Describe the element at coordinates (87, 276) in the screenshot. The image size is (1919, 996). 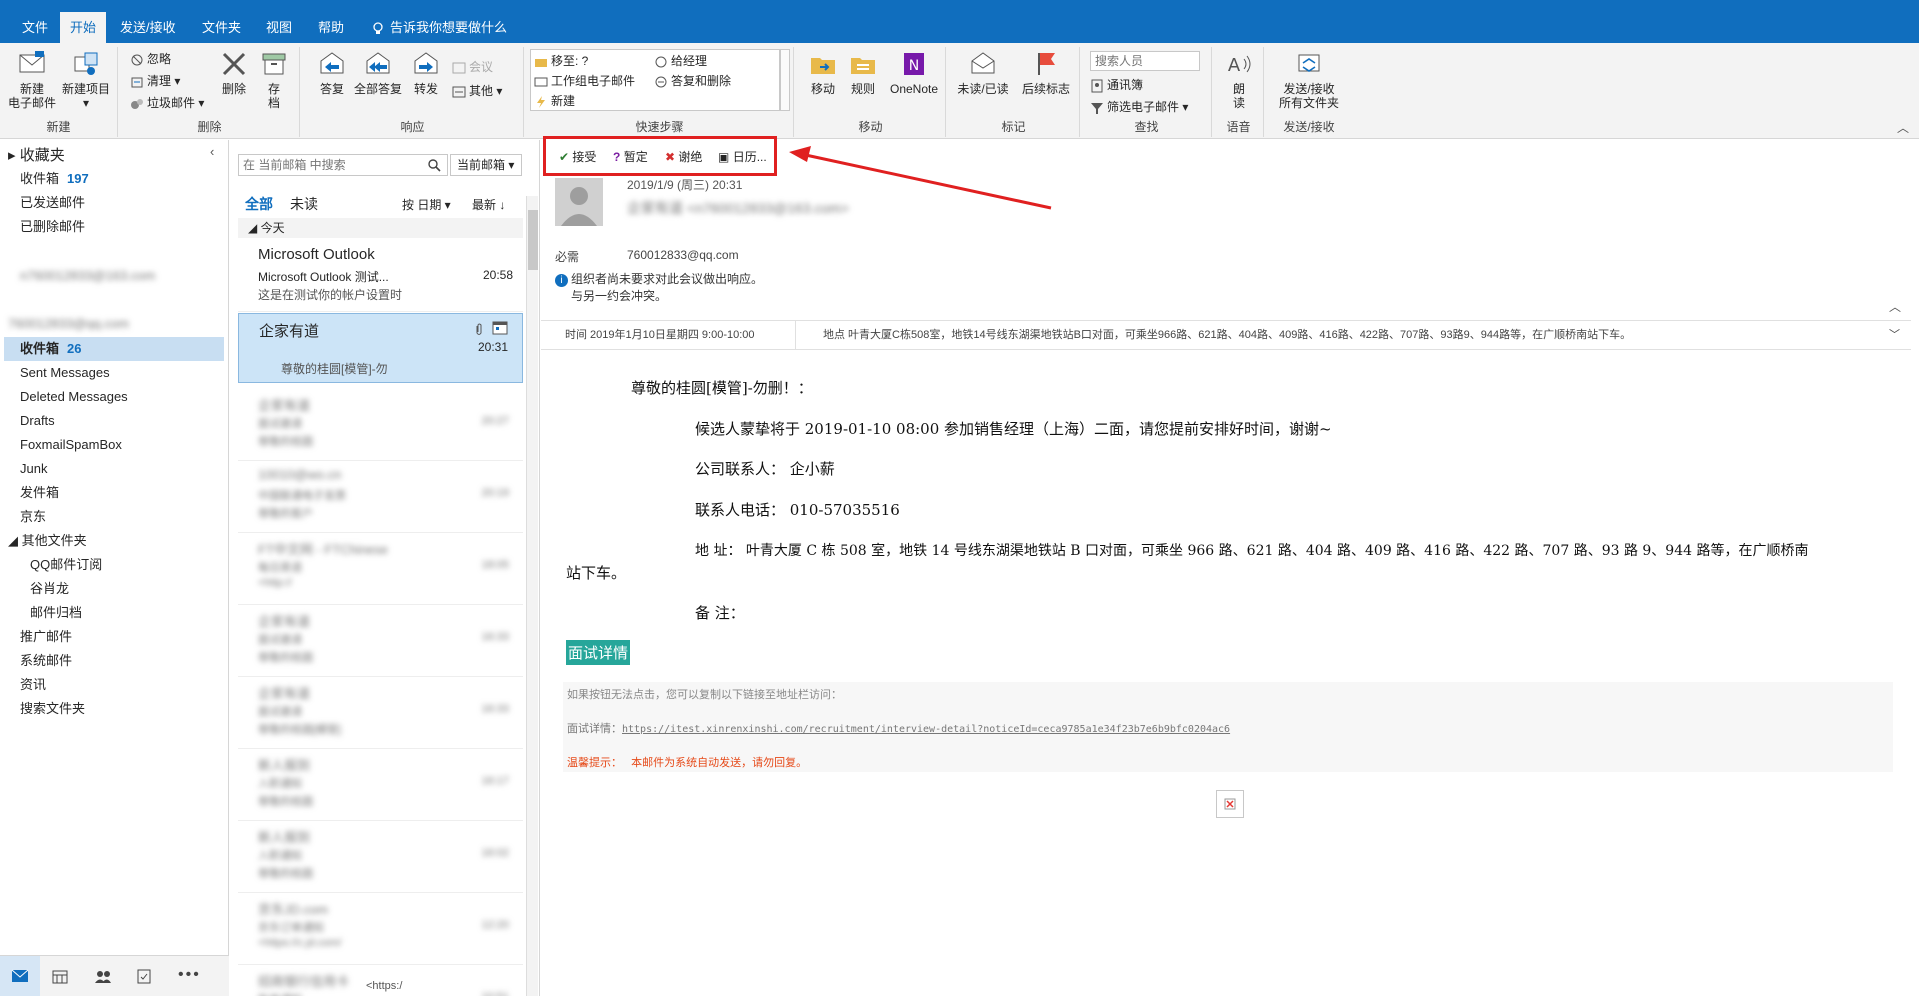
I see `account-163: n760012833@163.com` at that location.